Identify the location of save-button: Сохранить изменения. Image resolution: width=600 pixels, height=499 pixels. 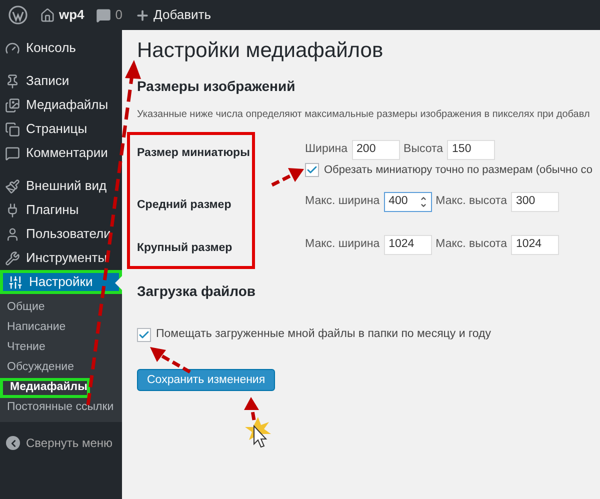
(206, 380).